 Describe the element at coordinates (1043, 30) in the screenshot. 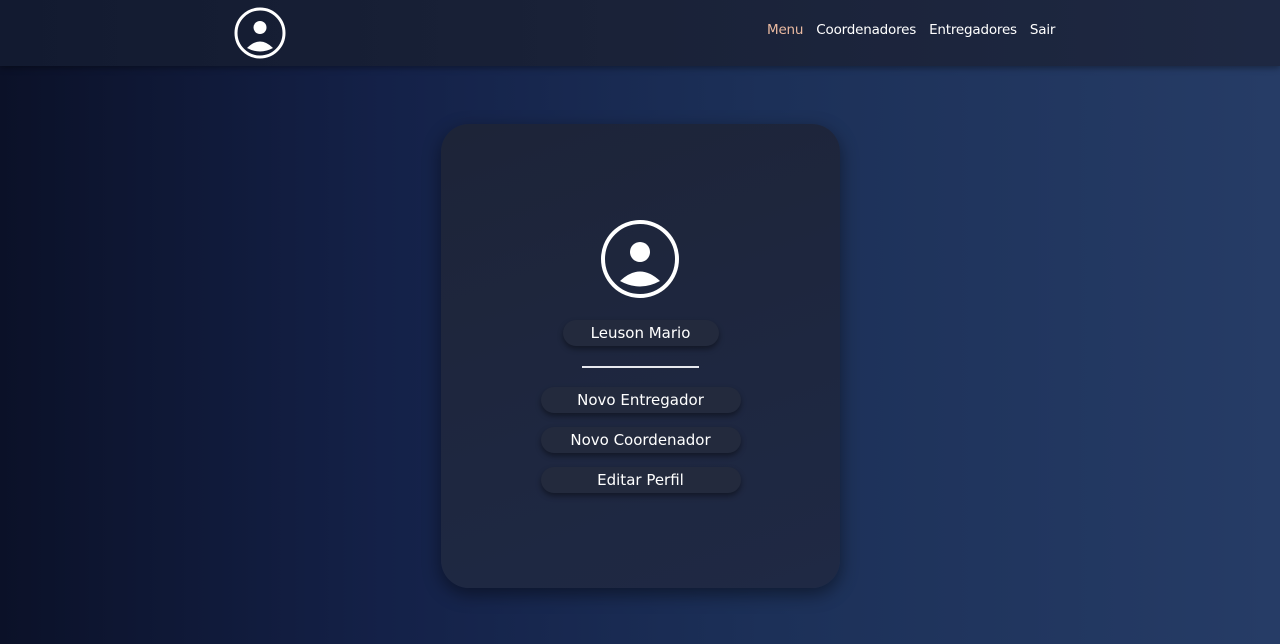

I see `nav-link-sair: Sair` at that location.